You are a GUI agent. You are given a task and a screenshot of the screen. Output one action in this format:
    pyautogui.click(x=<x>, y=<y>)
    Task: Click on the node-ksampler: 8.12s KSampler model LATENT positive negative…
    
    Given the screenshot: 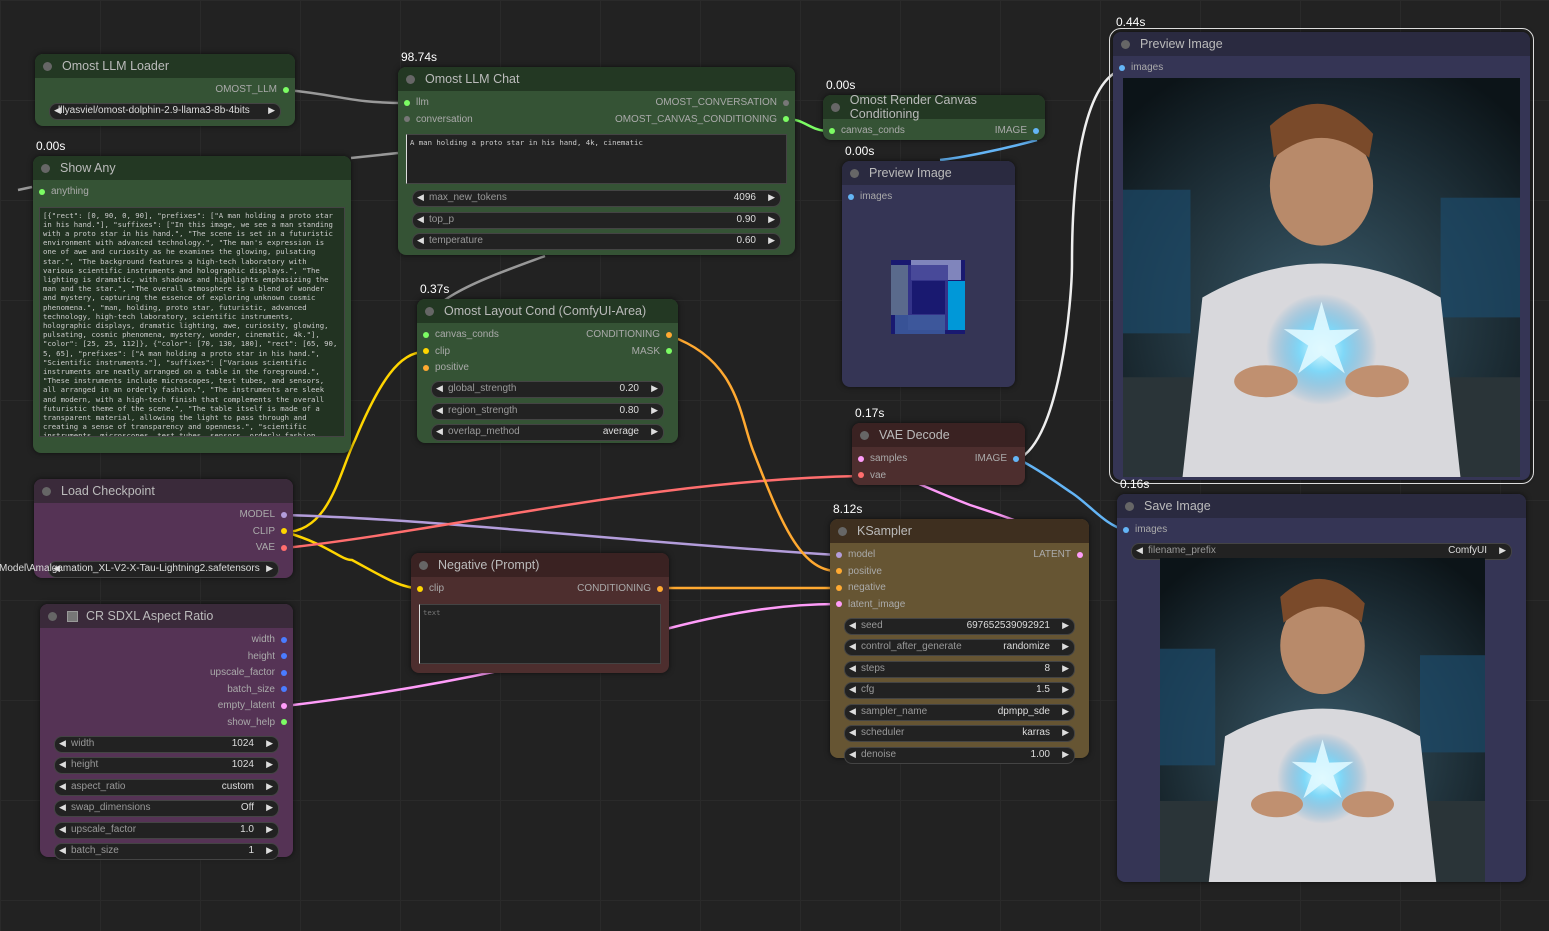 What is the action you would take?
    pyautogui.click(x=959, y=633)
    